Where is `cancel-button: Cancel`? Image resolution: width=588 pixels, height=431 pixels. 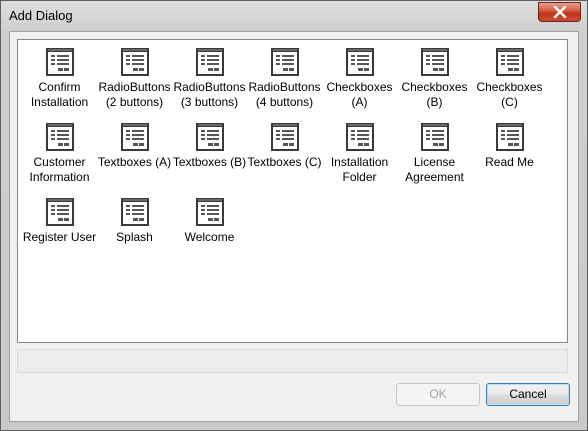 cancel-button: Cancel is located at coordinates (528, 394).